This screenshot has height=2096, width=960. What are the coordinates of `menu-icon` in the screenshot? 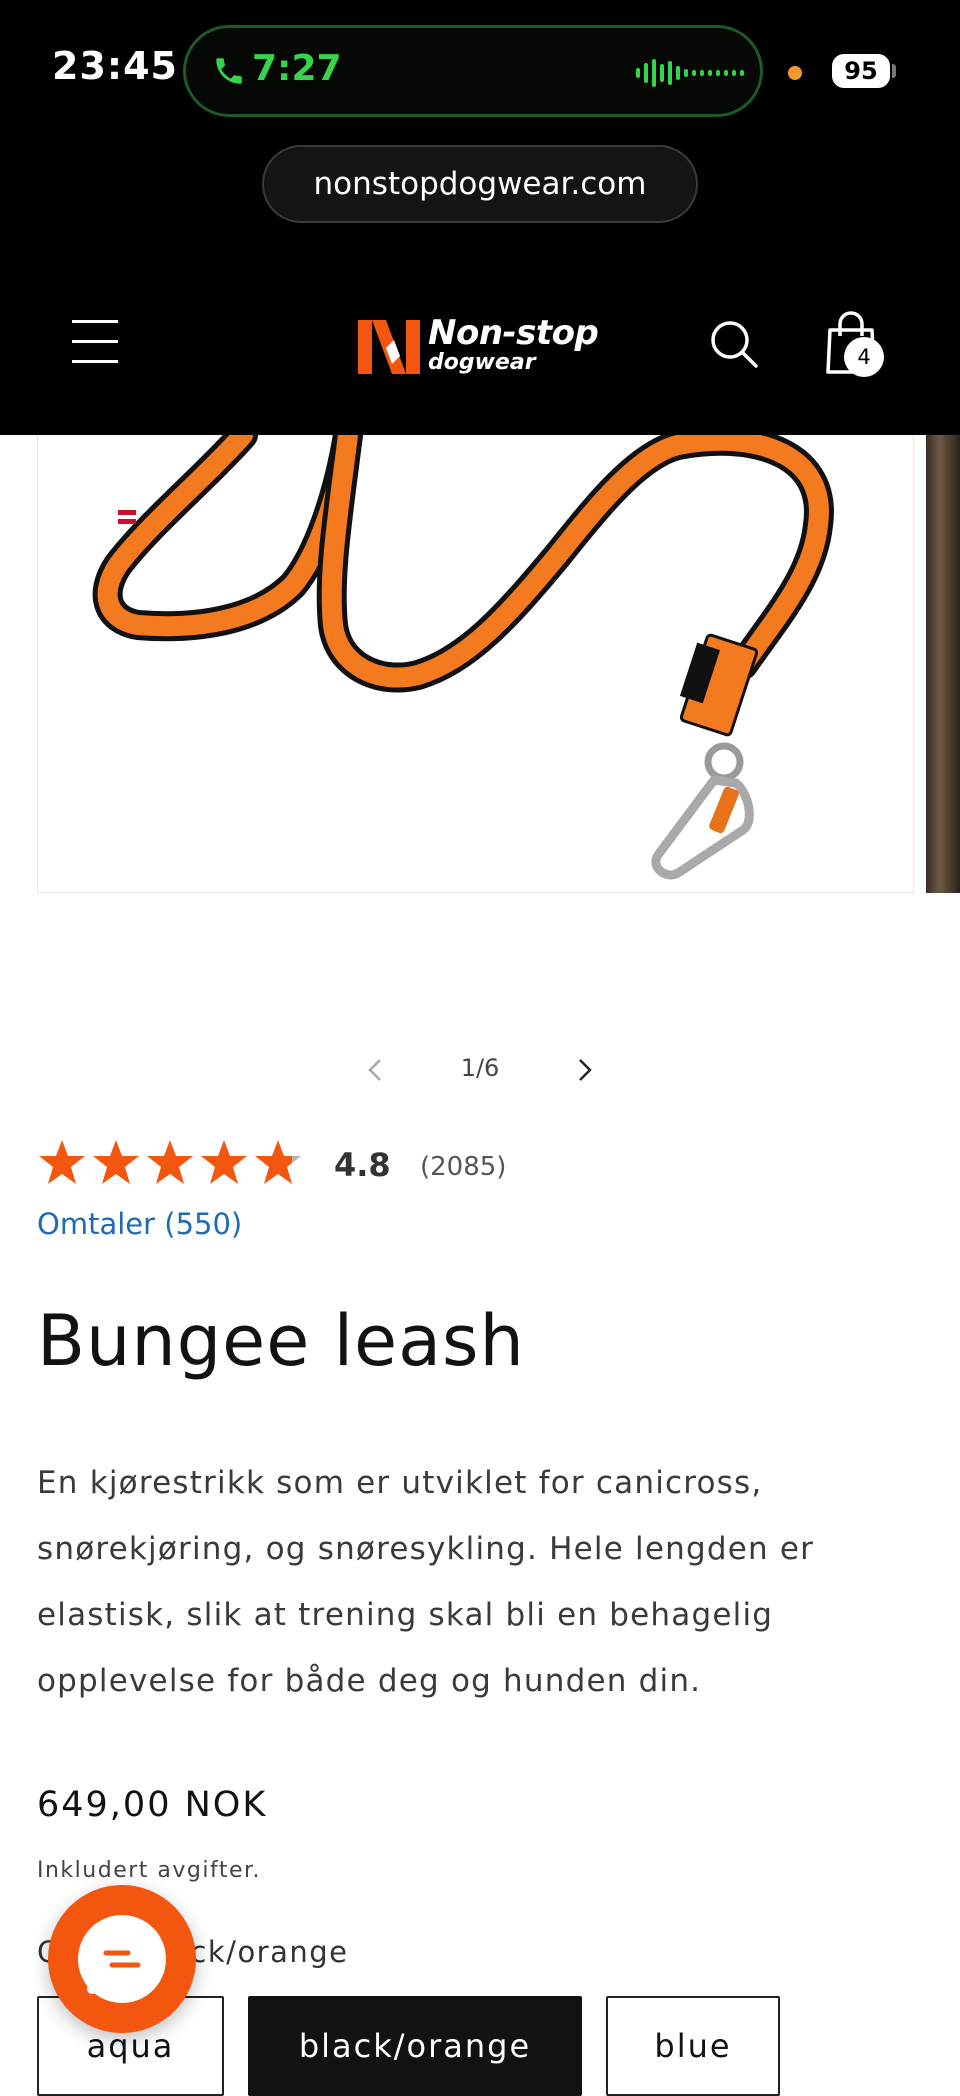 It's located at (96, 342).